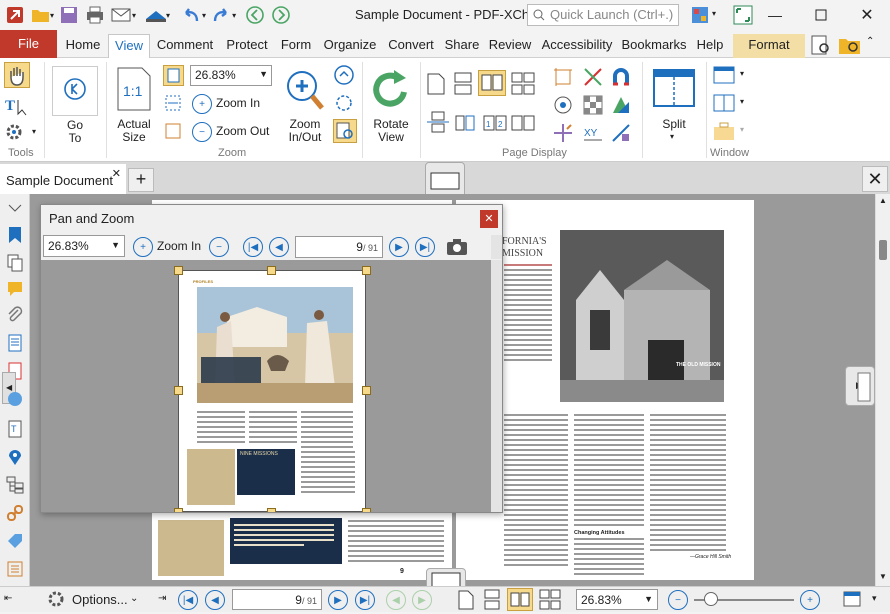  Describe the element at coordinates (75, 132) in the screenshot. I see `go-to-button: Go To` at that location.